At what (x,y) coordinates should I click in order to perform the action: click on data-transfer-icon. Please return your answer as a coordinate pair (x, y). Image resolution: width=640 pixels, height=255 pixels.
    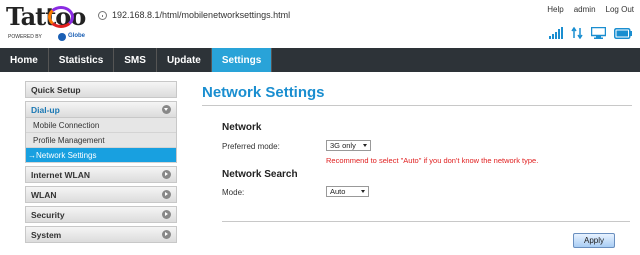
    Looking at the image, I should click on (577, 33).